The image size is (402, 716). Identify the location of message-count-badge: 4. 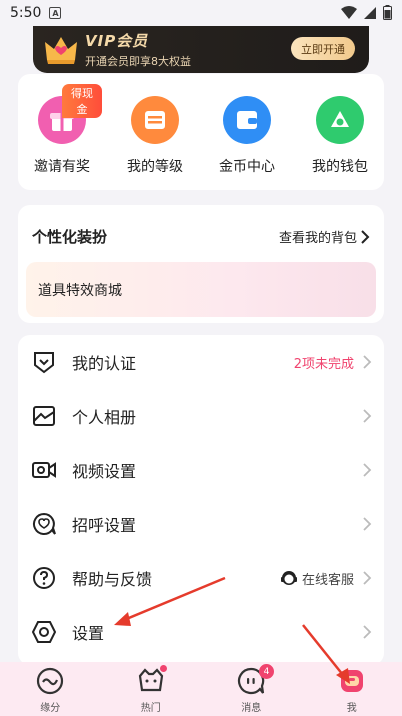
(266, 671).